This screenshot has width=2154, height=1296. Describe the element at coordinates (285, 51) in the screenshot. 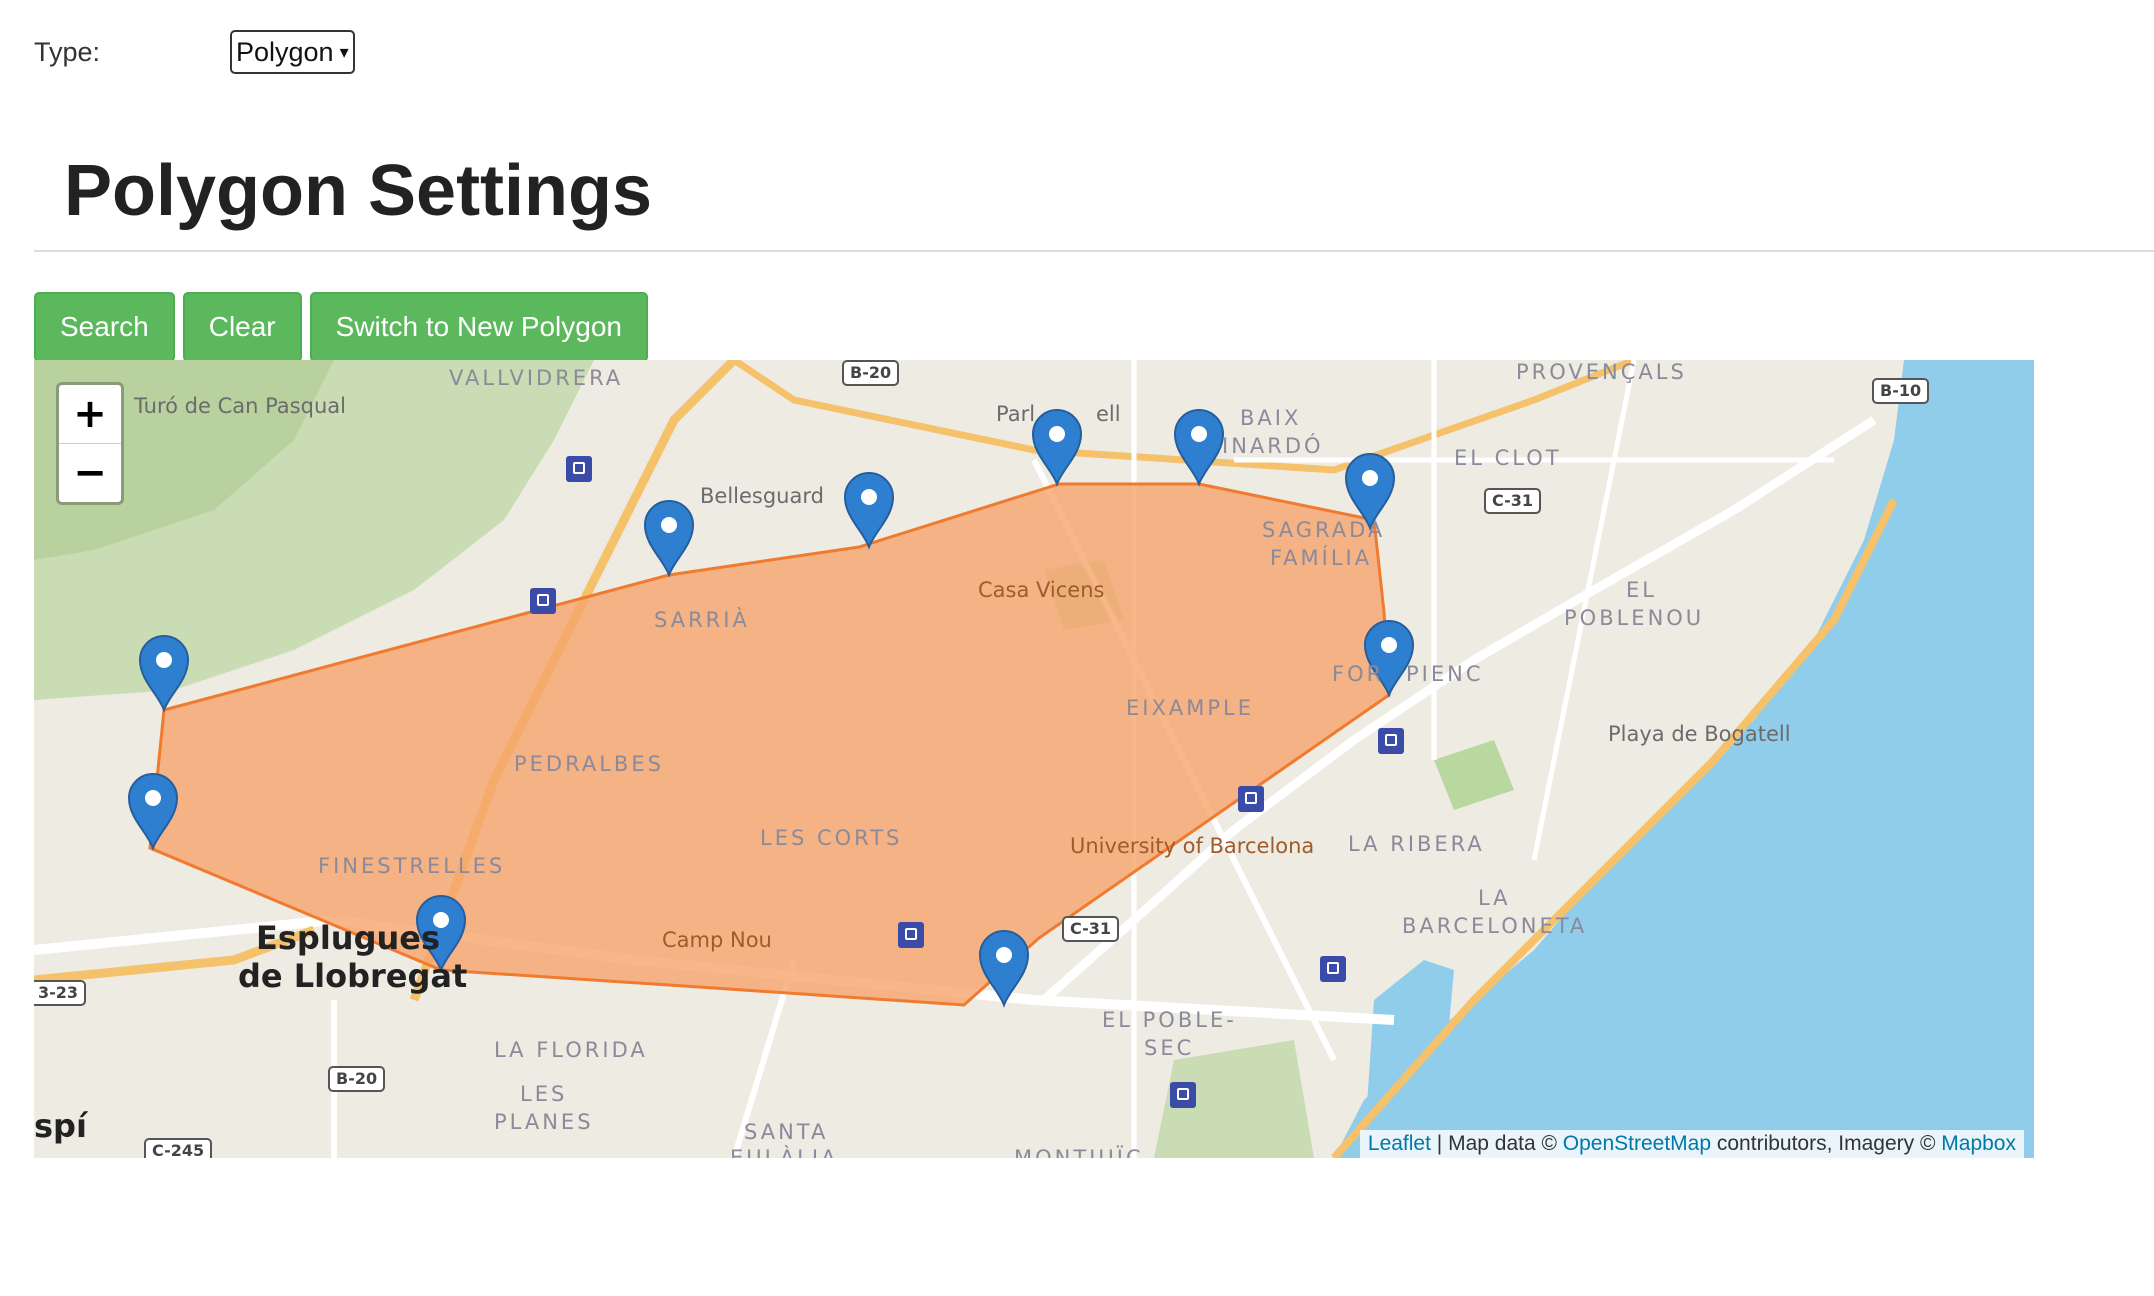

I see `type-select-value: Polygon` at that location.